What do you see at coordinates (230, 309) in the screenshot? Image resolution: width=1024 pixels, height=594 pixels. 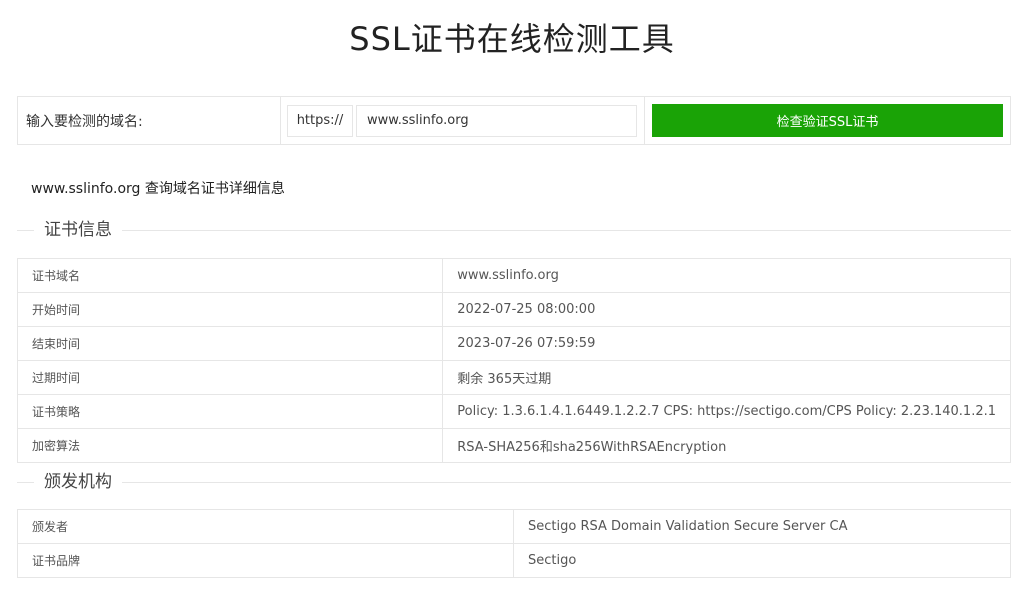 I see `row-key: 开始时间` at bounding box center [230, 309].